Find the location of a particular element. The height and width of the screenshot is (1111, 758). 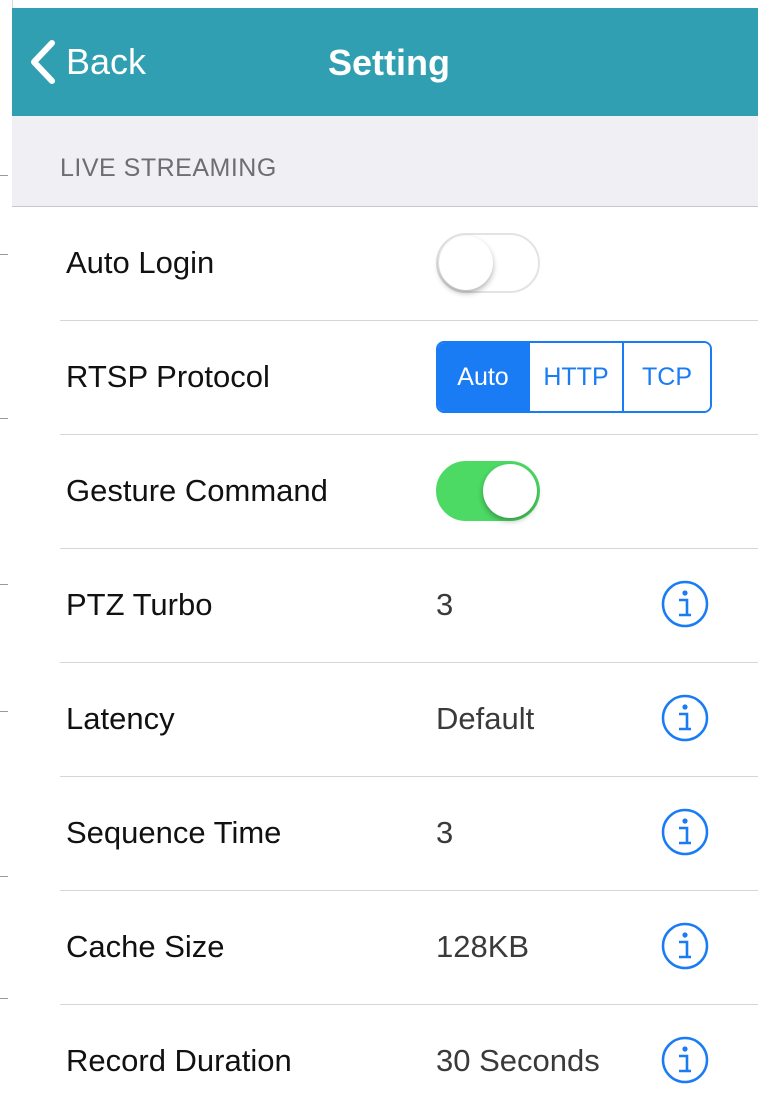

row-value-sequence-time: 3 is located at coordinates (445, 832).